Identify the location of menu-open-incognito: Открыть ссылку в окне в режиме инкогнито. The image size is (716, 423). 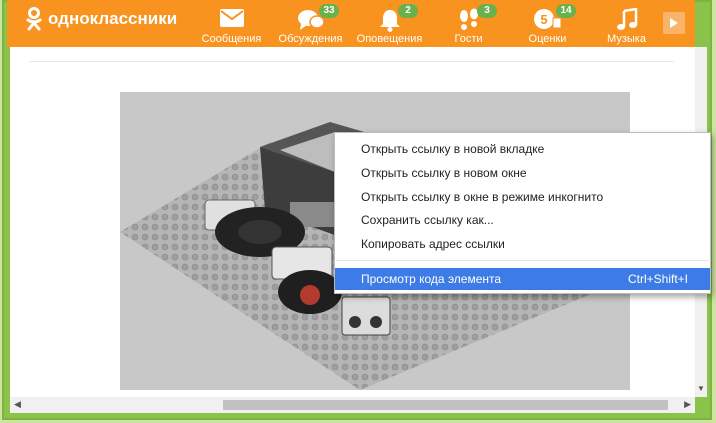
(522, 197).